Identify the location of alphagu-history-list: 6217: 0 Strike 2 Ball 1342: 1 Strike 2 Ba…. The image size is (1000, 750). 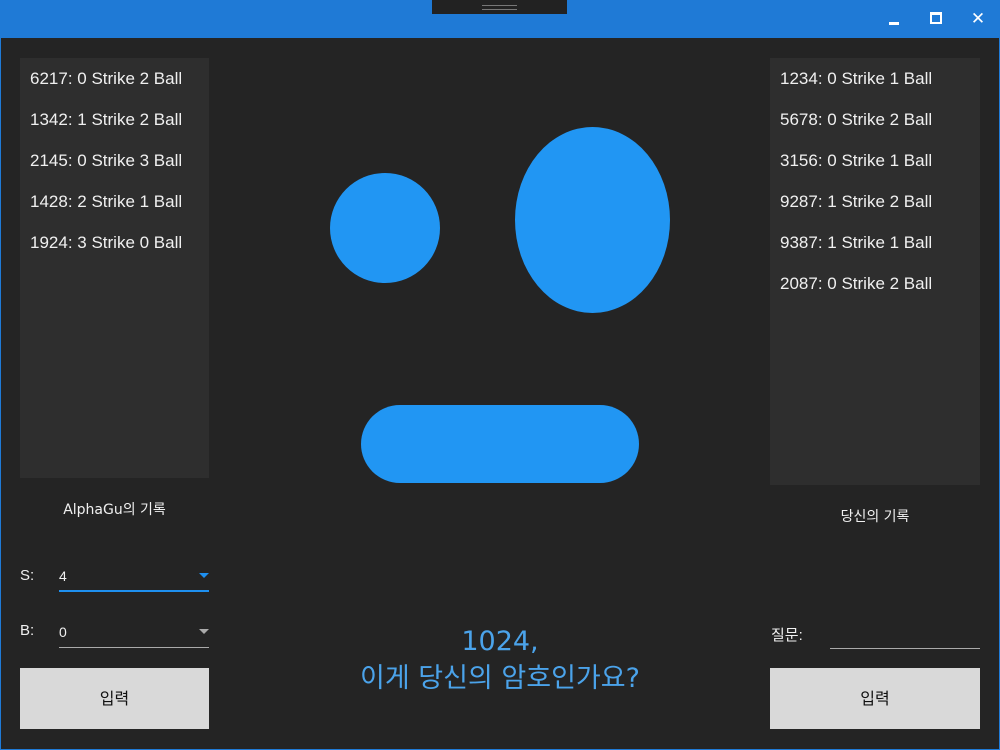
(114, 268).